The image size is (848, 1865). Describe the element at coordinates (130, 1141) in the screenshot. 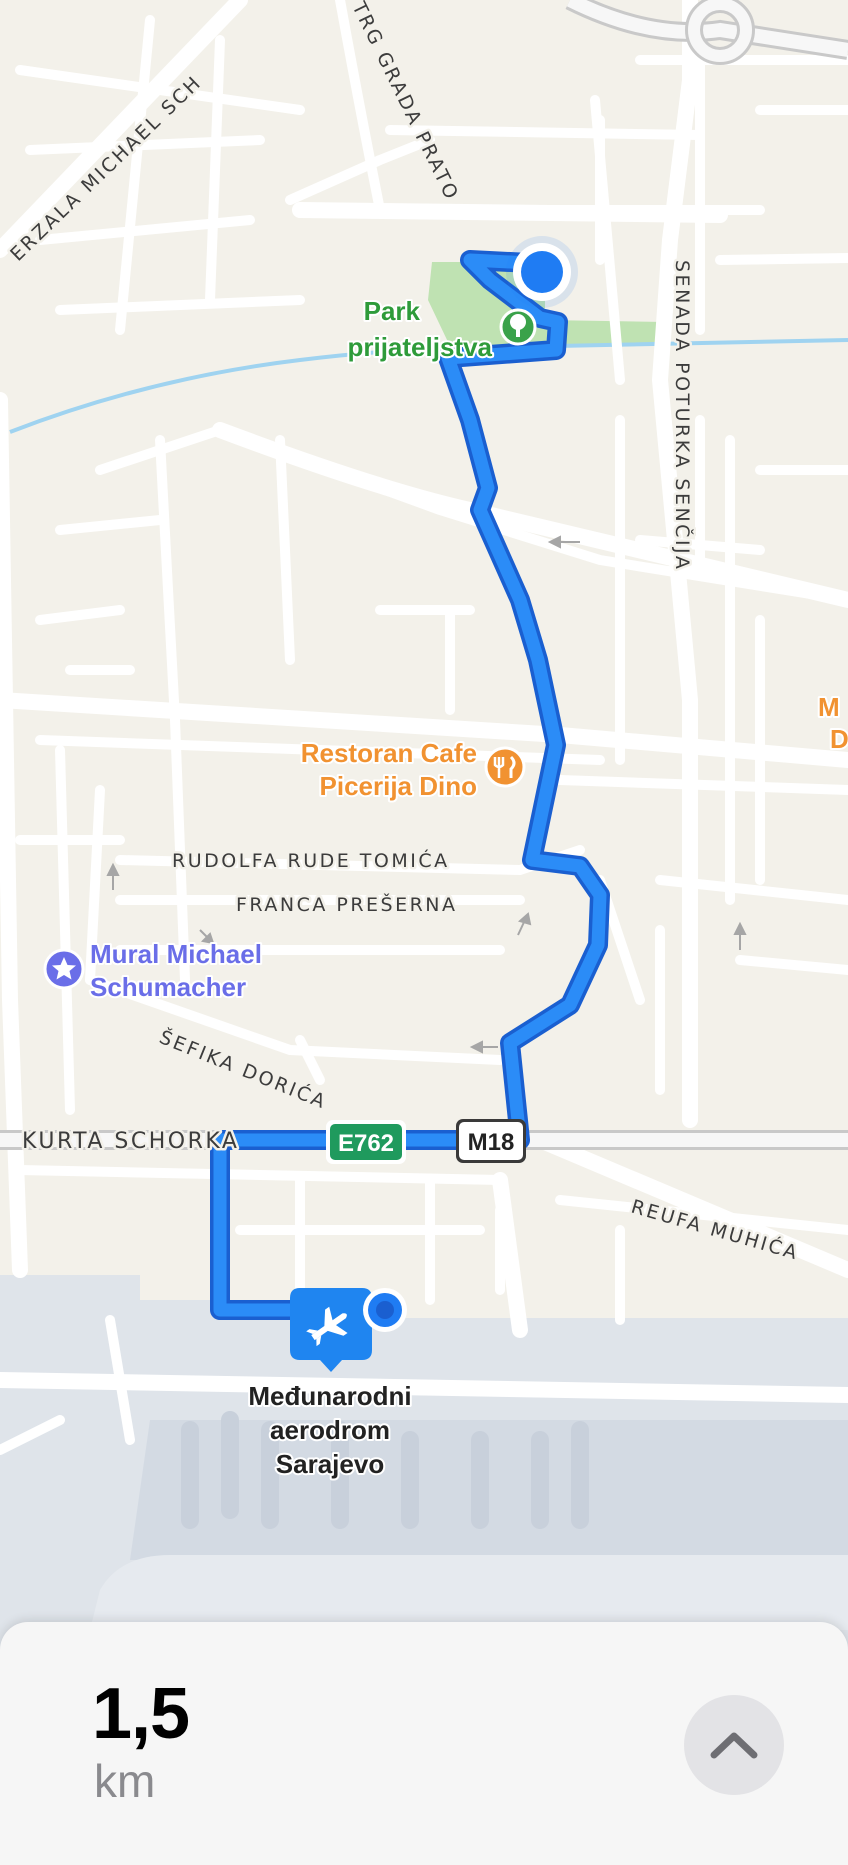

I see `street-label-kurta: KURTA SCHORKA` at that location.